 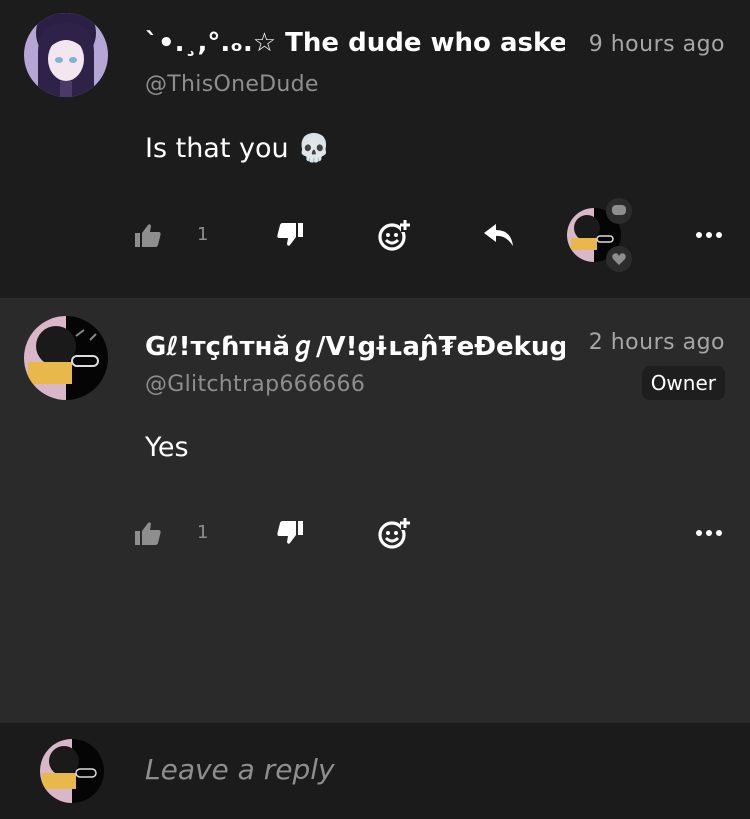 I want to click on reply-button, so click(x=499, y=235).